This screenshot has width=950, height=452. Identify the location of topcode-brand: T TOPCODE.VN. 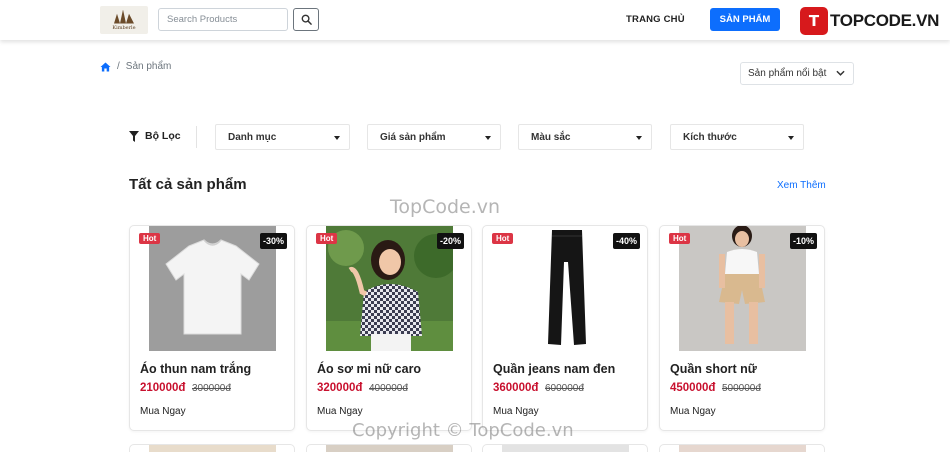
(869, 21).